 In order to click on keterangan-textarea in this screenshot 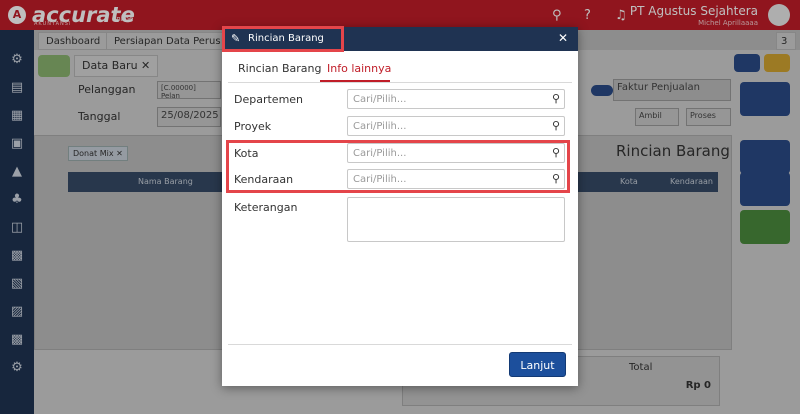, I will do `click(456, 219)`.